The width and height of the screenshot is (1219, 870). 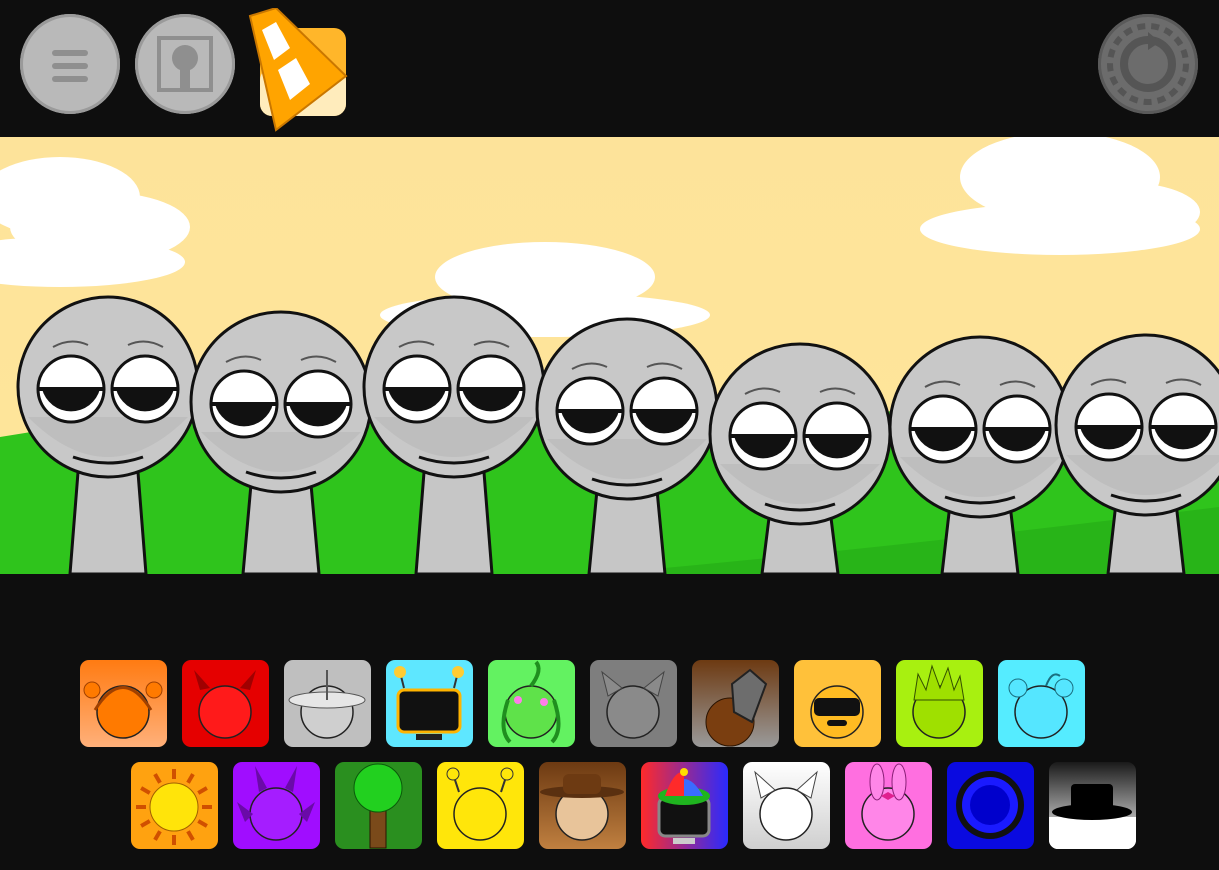 I want to click on vlc-cone-icon, so click(x=298, y=69).